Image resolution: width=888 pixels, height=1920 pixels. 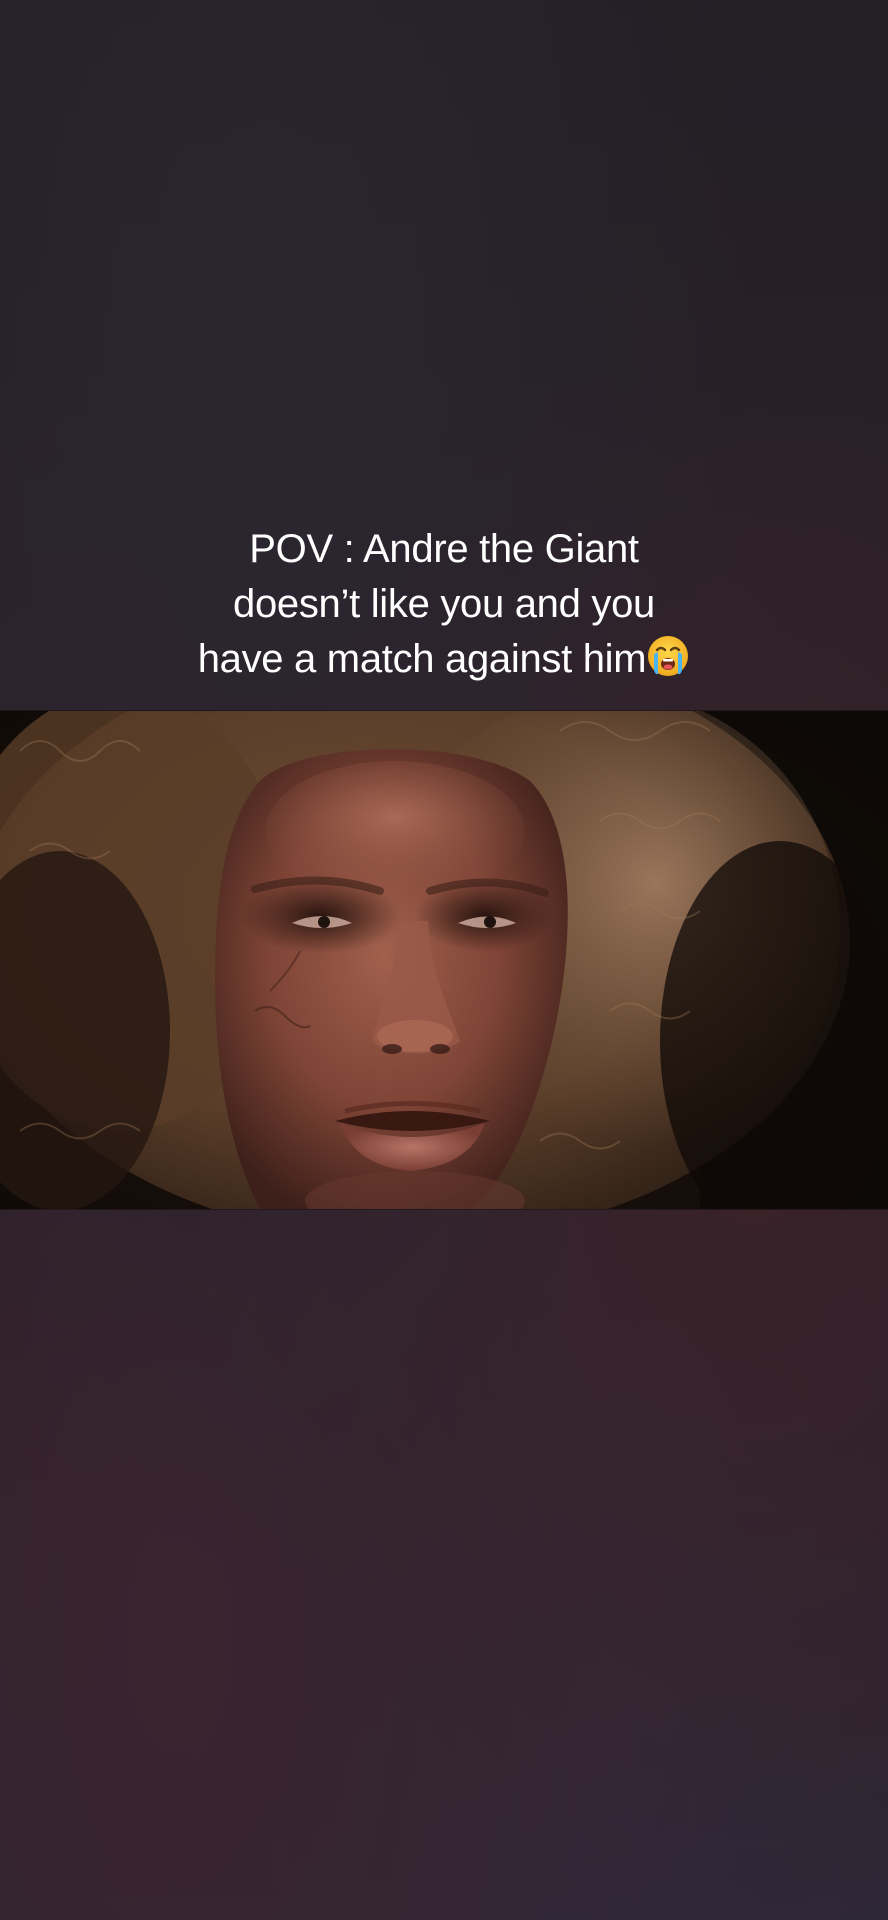 I want to click on caption-line-3: have a match against him, so click(x=422, y=659).